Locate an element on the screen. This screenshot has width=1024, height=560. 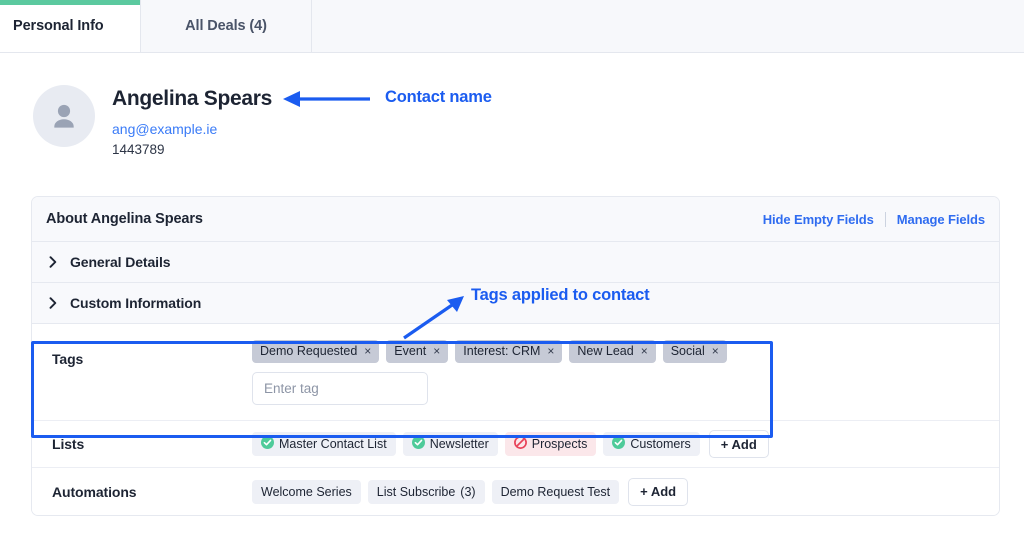
list-chip-label: Prospects is located at coordinates (559, 444).